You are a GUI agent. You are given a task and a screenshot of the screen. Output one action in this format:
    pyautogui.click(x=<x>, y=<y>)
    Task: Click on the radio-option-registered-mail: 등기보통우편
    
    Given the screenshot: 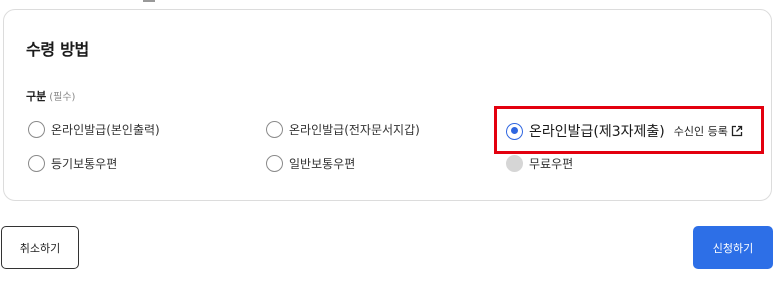 What is the action you would take?
    pyautogui.click(x=72, y=163)
    